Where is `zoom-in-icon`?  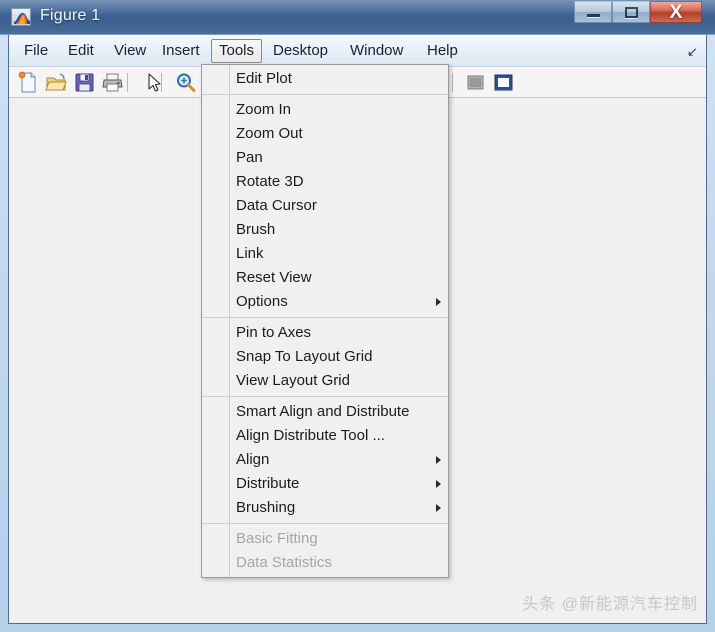
zoom-in-icon is located at coordinates (185, 82).